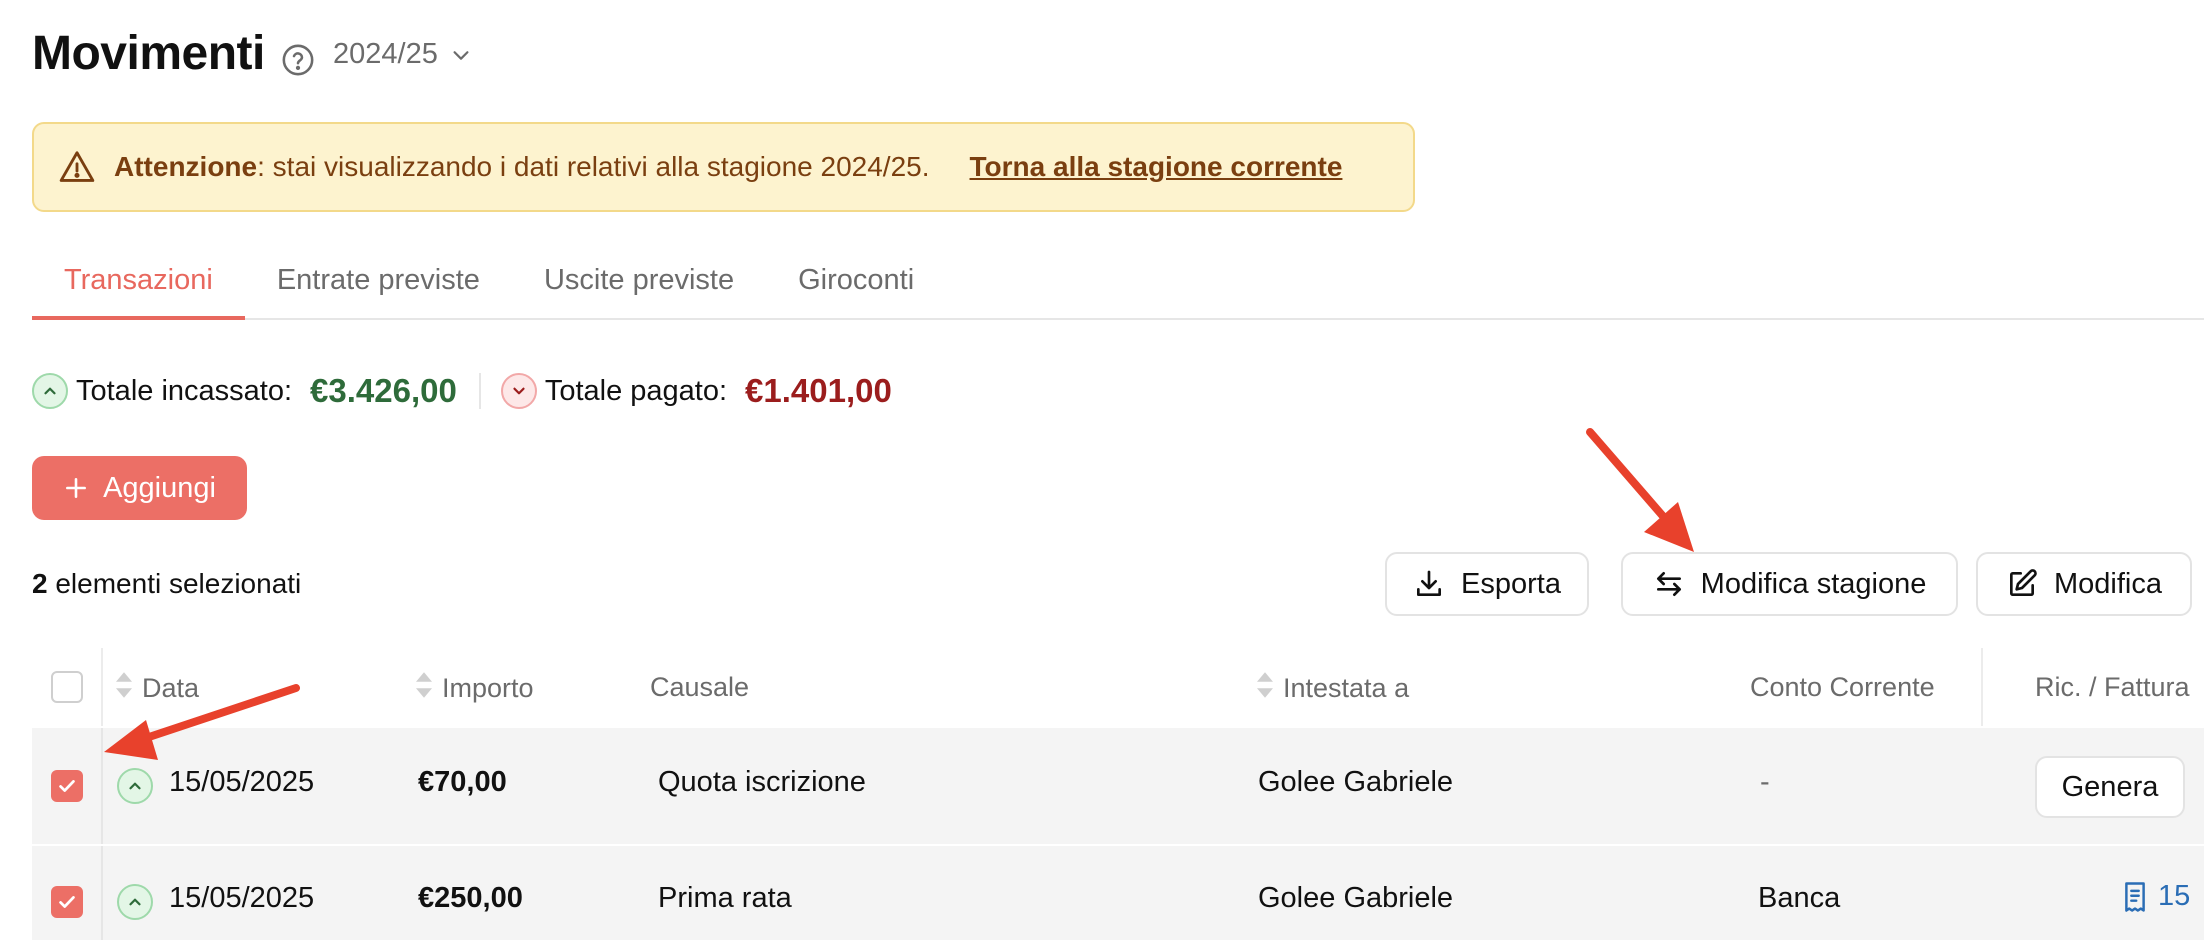 The width and height of the screenshot is (2204, 940). Describe the element at coordinates (1640, 490) in the screenshot. I see `arrow-to-change-season-icon` at that location.